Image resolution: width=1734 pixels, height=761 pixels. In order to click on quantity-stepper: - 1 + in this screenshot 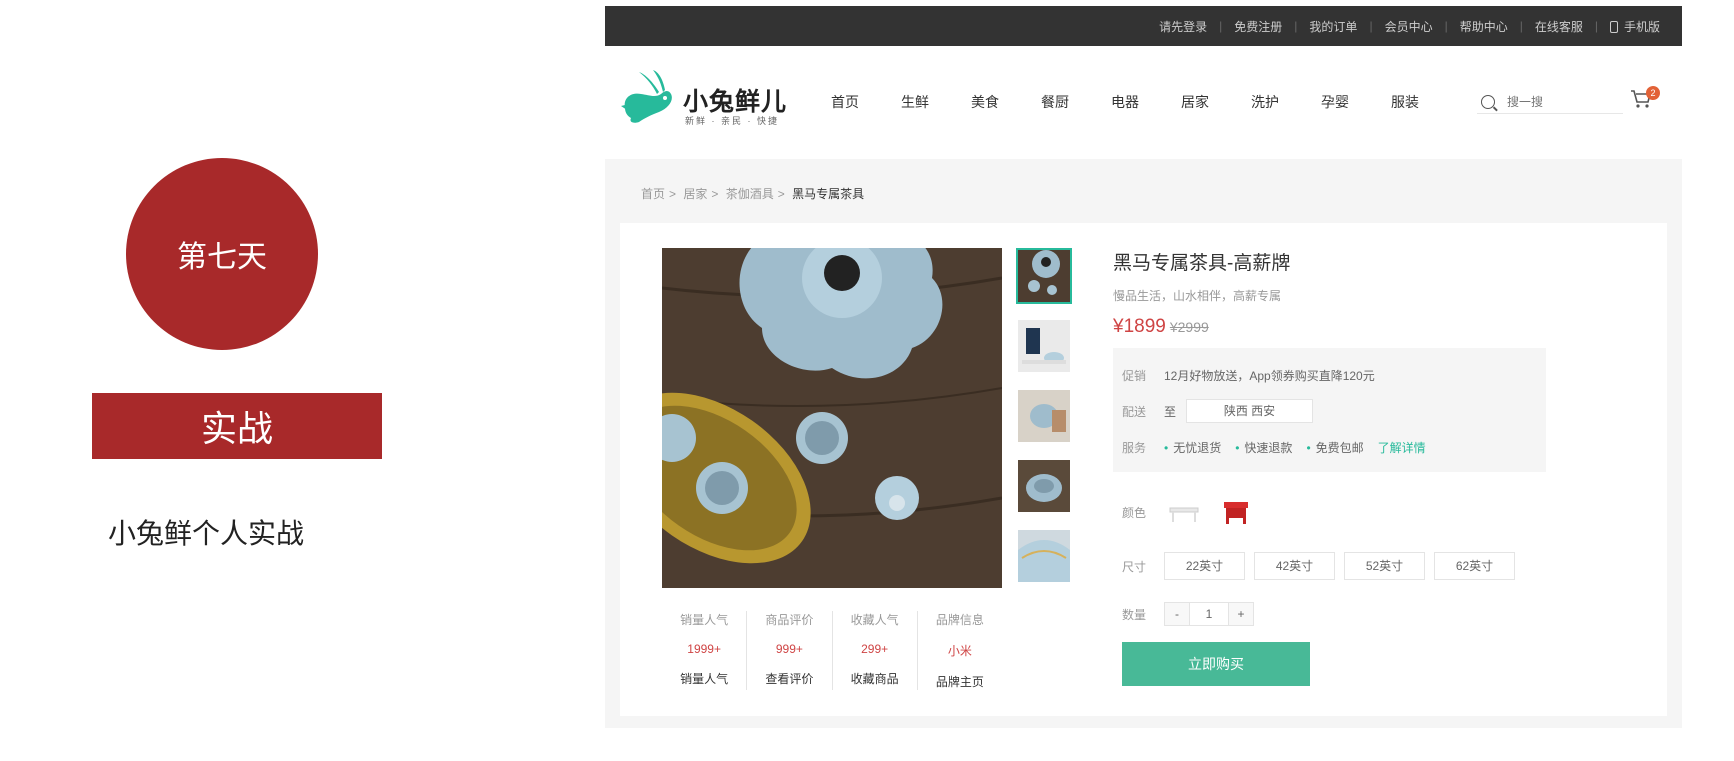, I will do `click(1209, 614)`.